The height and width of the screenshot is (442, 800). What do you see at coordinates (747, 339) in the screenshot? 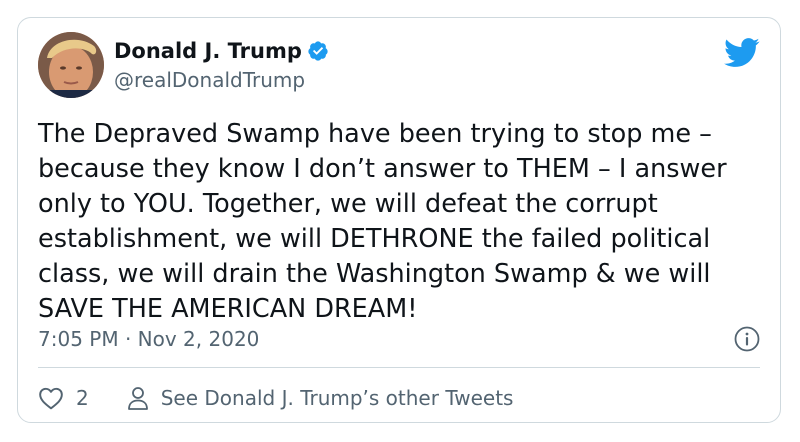
I see `info-icon` at bounding box center [747, 339].